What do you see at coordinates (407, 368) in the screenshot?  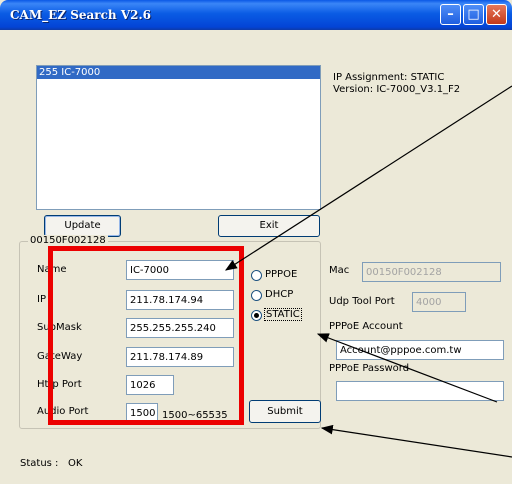 I see `annotation-arrow-static` at bounding box center [407, 368].